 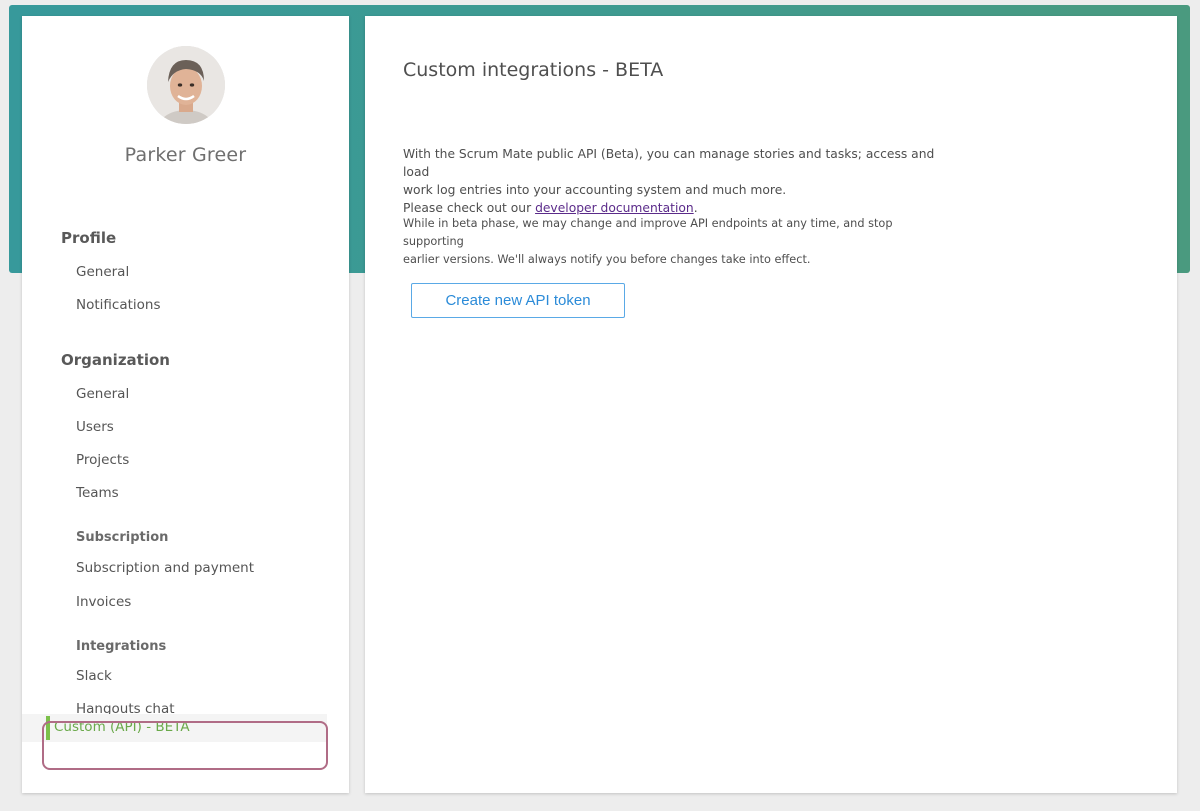 I want to click on nav-custom-api-label: Custom (API) - BETA, so click(x=122, y=727).